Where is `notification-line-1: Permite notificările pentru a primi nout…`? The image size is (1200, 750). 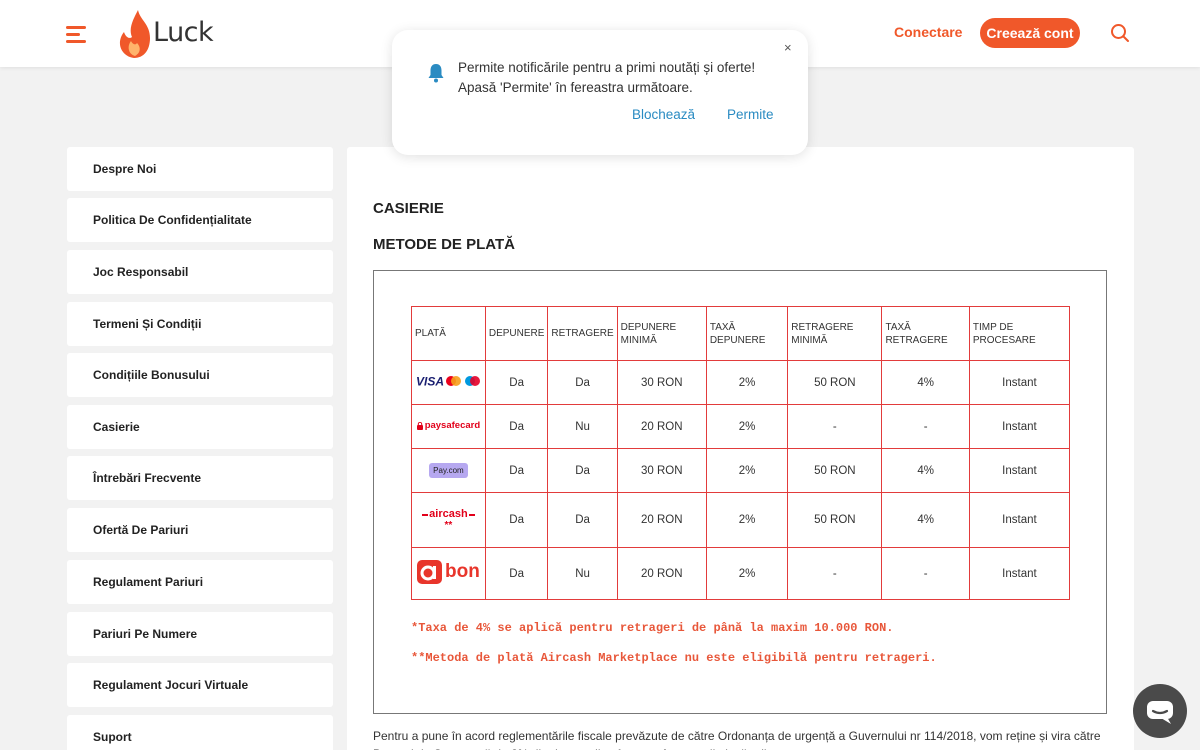
notification-line-1: Permite notificările pentru a primi nout… is located at coordinates (607, 67).